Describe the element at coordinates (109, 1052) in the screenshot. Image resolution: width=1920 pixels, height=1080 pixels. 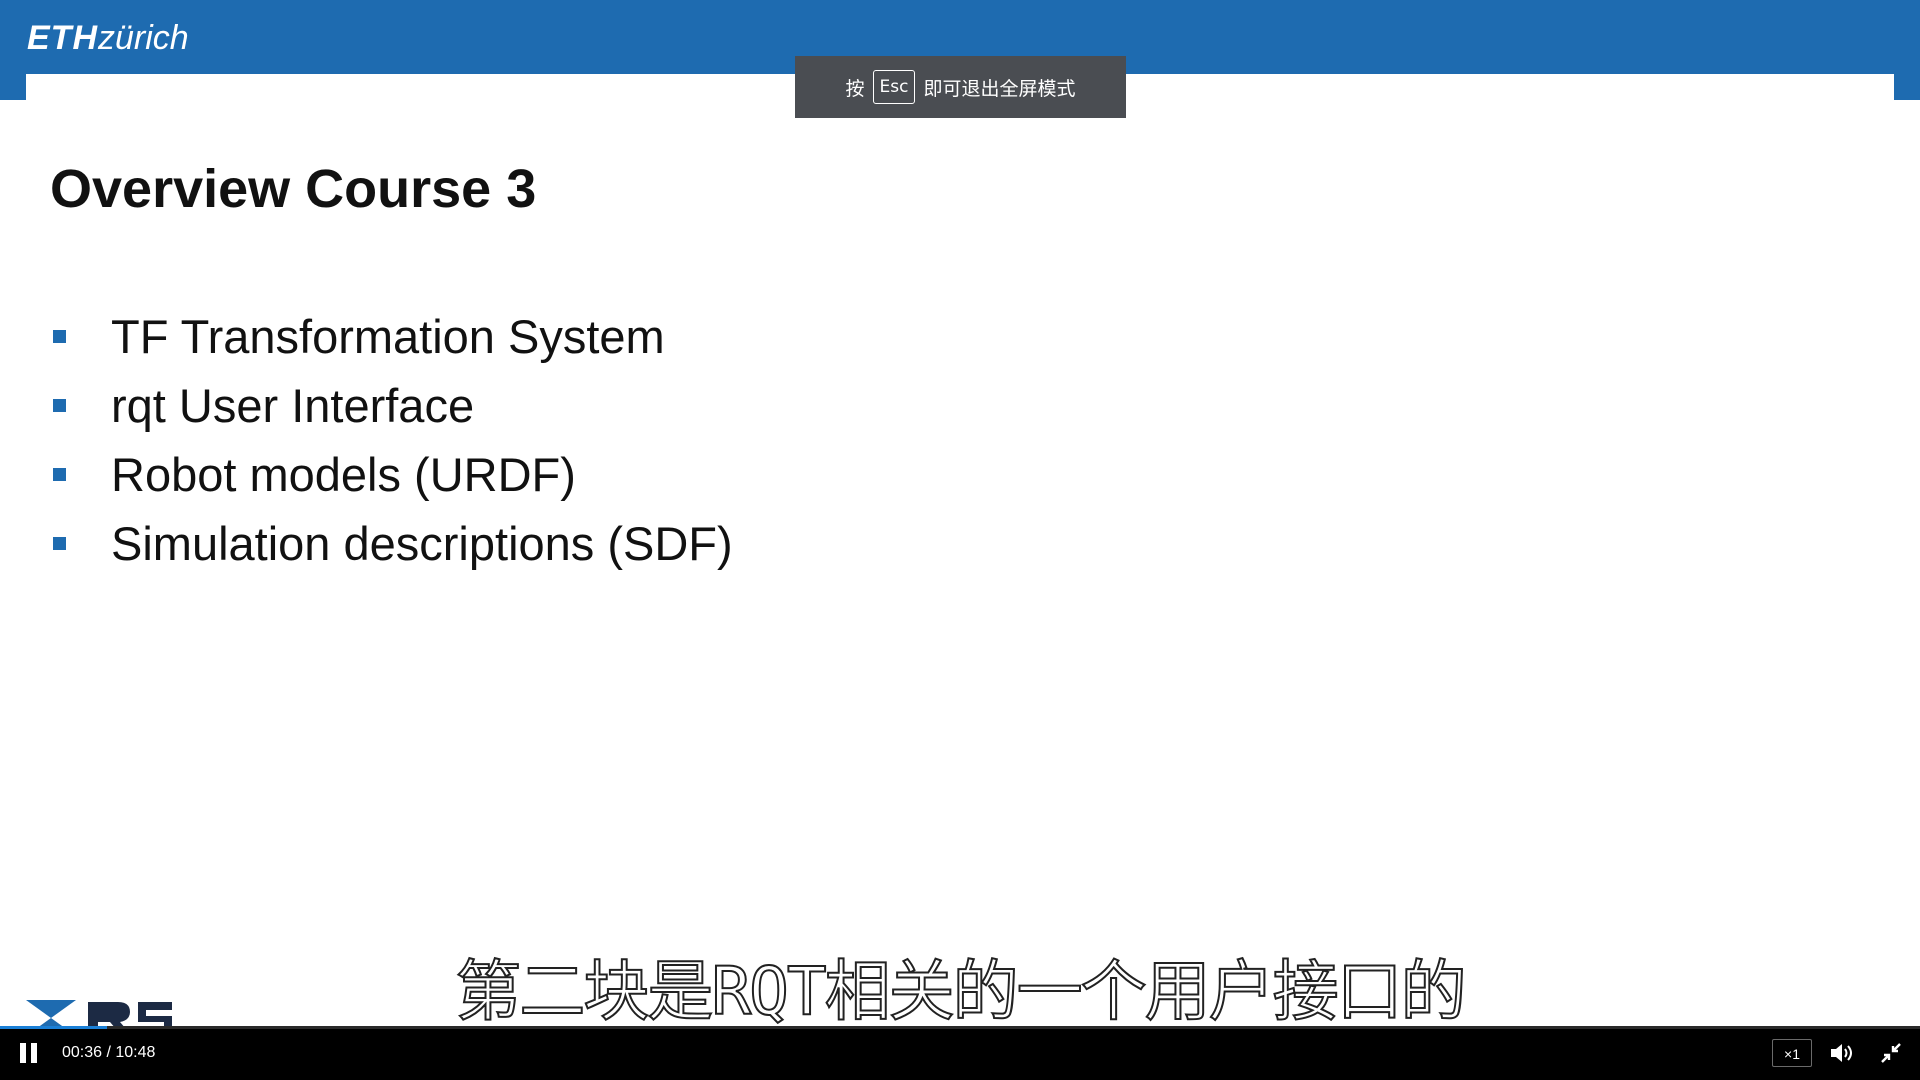
I see `time-display: 00:36 / 10:48` at that location.